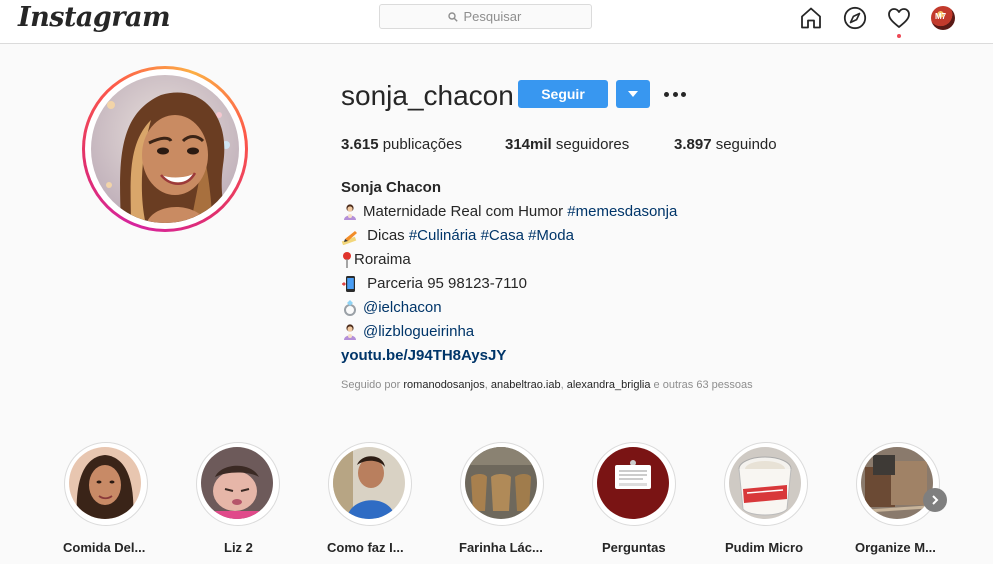  I want to click on mention-ielchacon: @ielchacon, so click(402, 308).